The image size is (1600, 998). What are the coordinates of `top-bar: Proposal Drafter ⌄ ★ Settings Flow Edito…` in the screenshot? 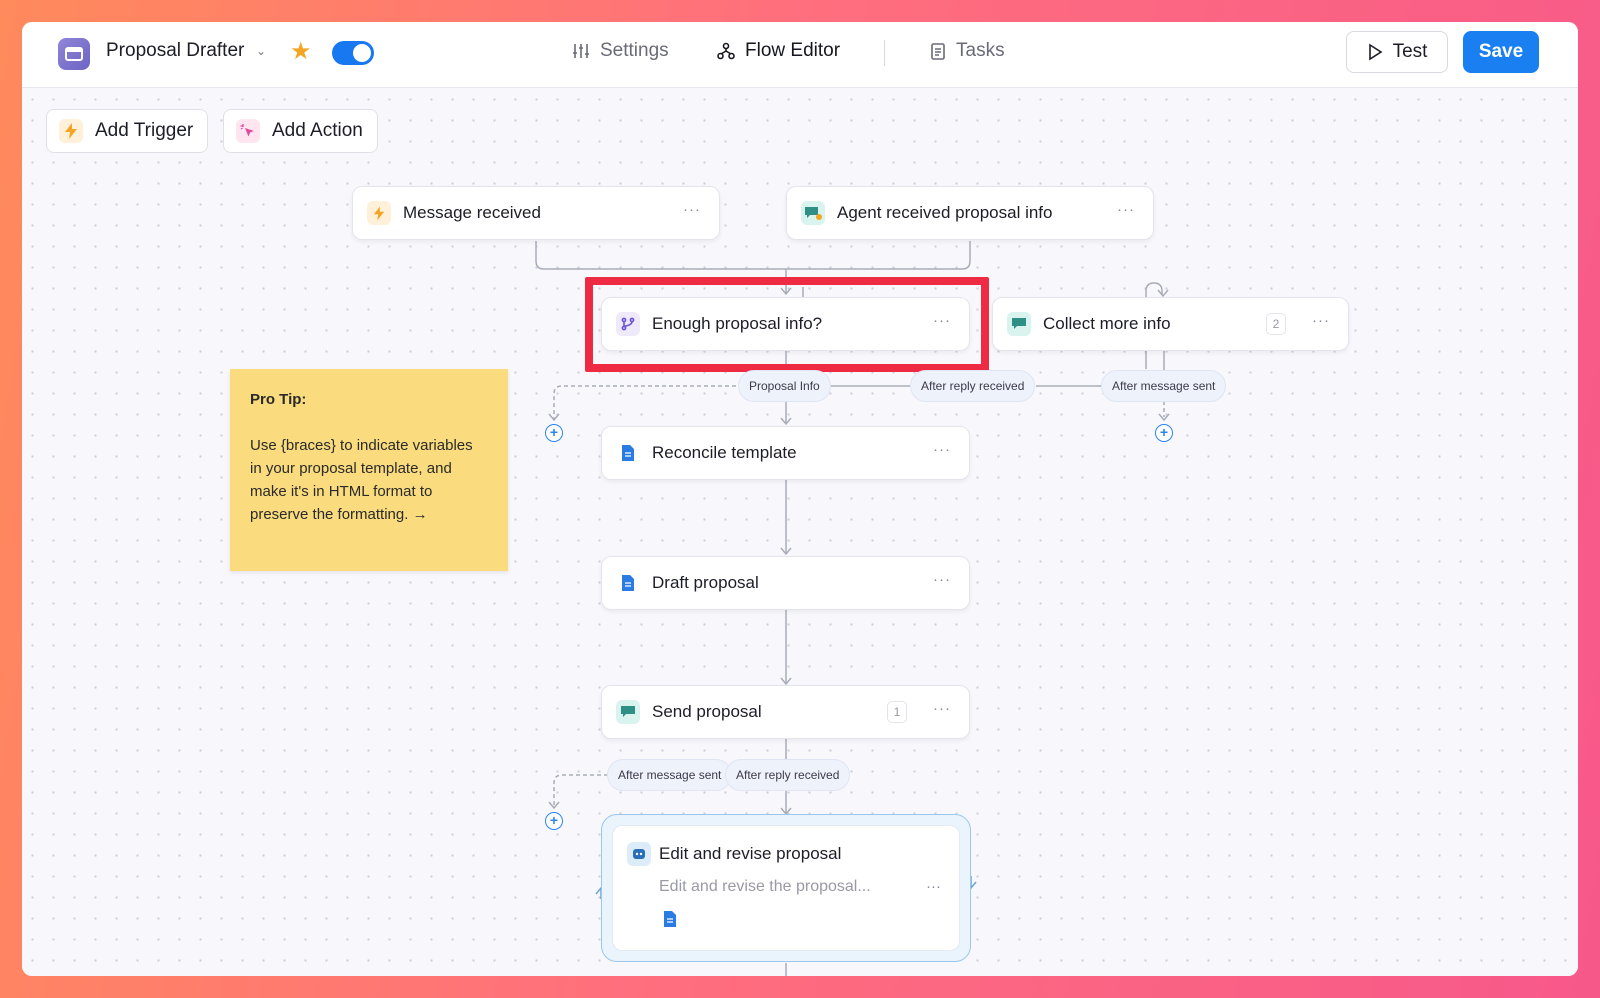 It's located at (800, 55).